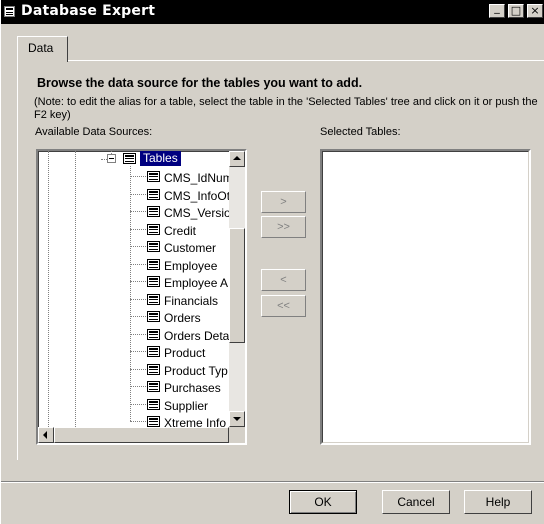 The image size is (544, 524). What do you see at coordinates (9, 11) in the screenshot?
I see `database-icon` at bounding box center [9, 11].